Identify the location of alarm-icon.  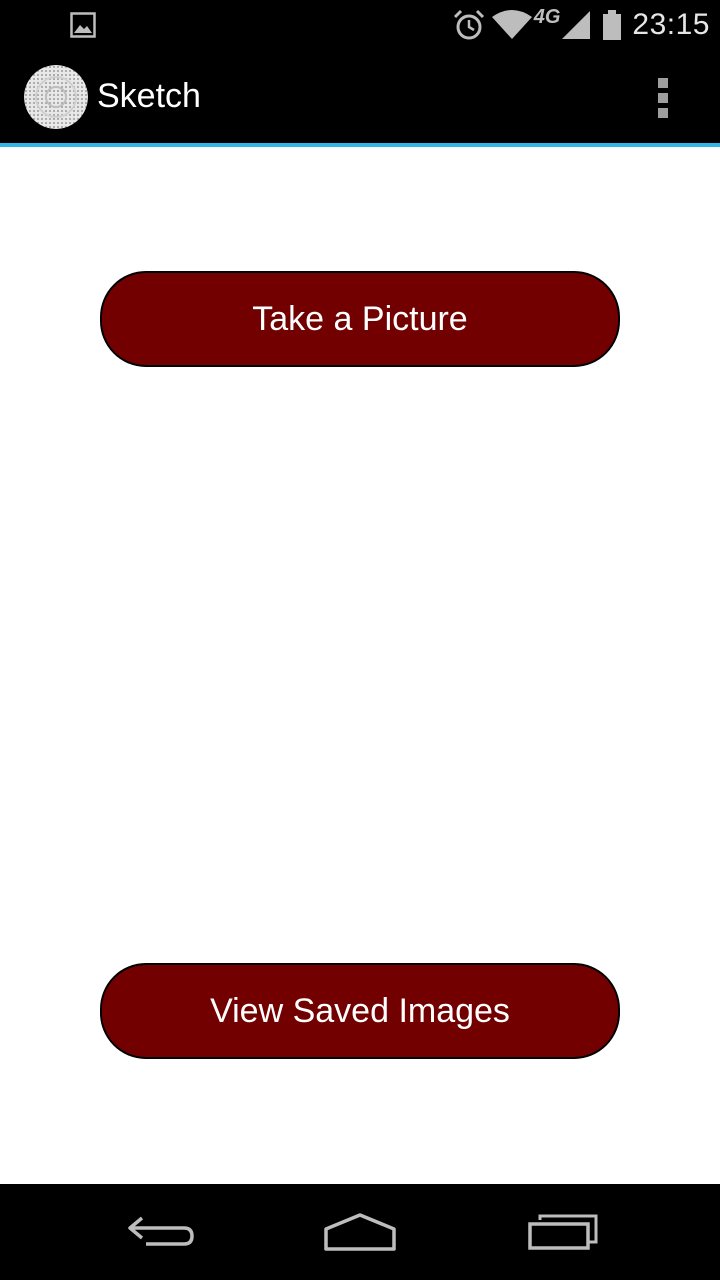
(469, 25).